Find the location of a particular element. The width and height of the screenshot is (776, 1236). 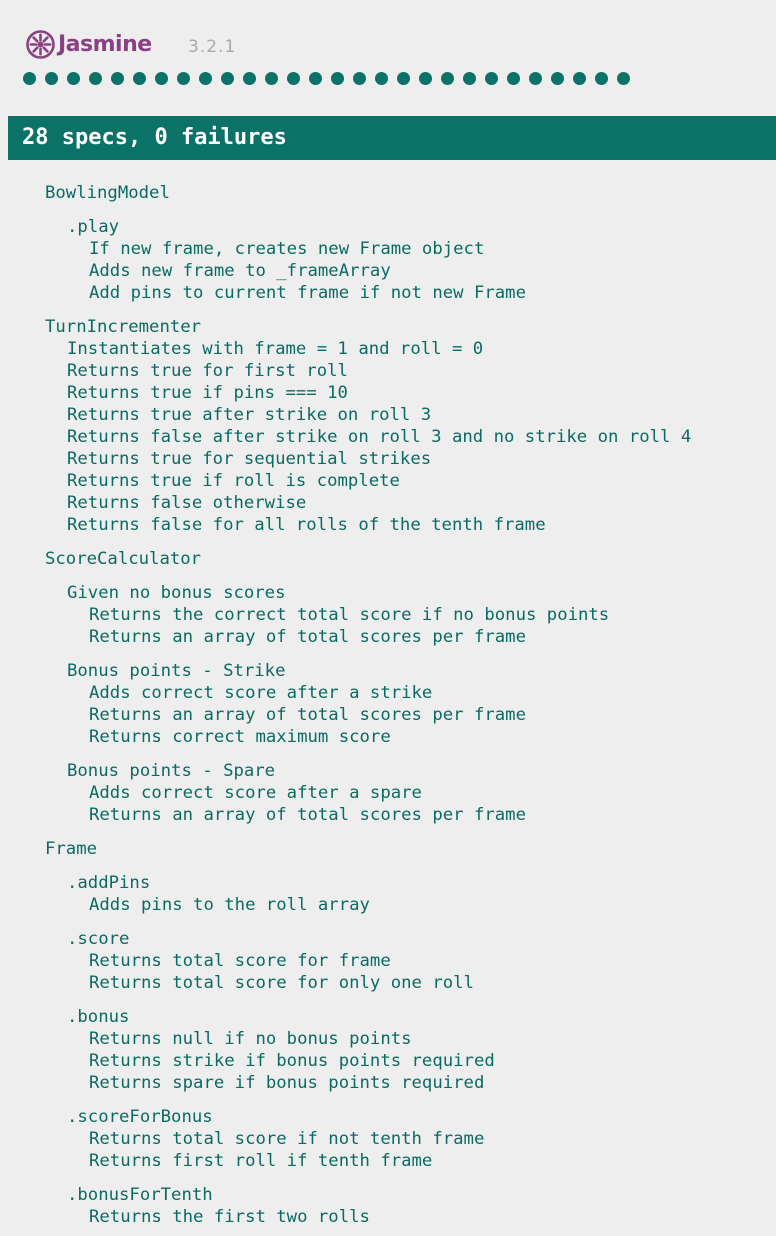

nested-suite-title: Given no bonus scores is located at coordinates (176, 593).